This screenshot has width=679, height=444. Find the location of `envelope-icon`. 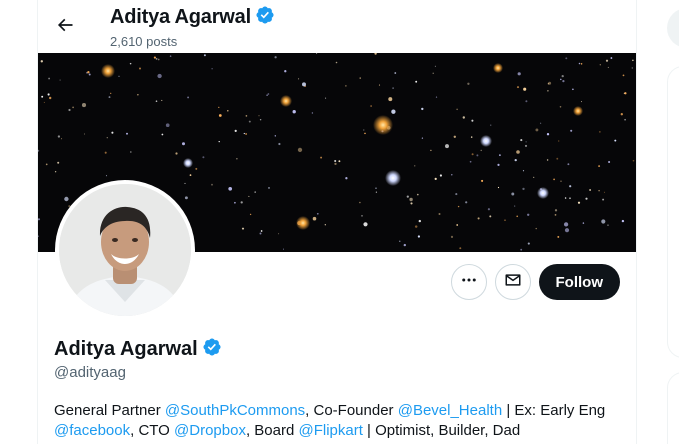

envelope-icon is located at coordinates (513, 282).